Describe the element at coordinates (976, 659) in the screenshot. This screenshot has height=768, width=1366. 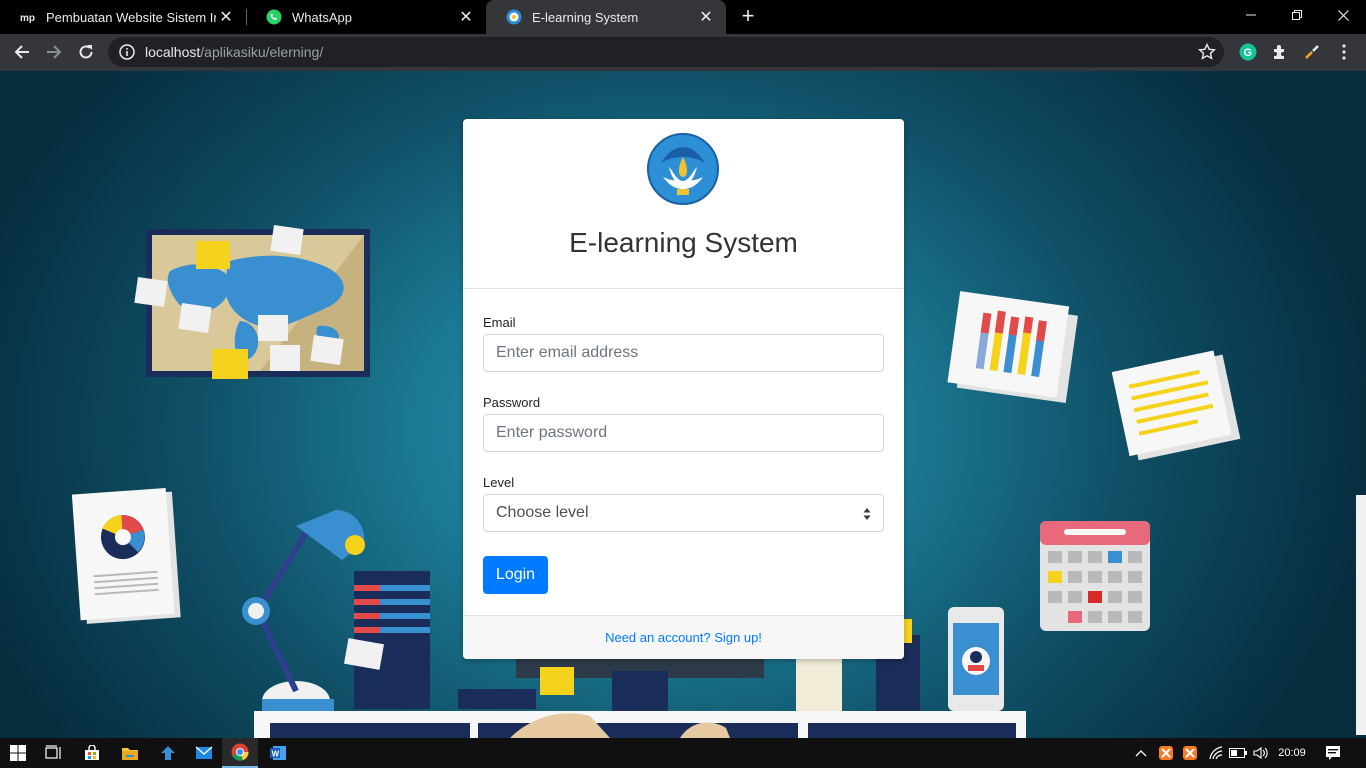
I see `phone` at that location.